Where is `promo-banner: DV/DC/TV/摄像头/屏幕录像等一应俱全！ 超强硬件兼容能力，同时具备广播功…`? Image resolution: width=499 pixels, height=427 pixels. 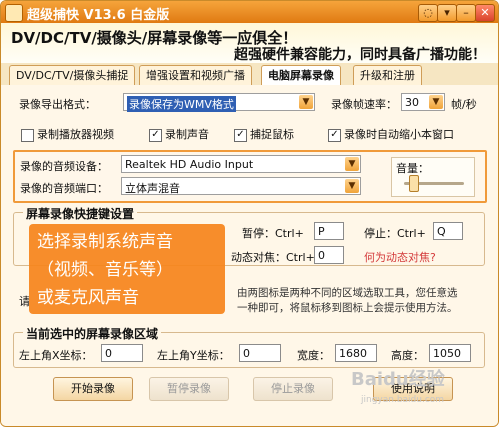
promo-banner: DV/DC/TV/摄像头/屏幕录像等一应俱全！ 超强硬件兼容能力，同时具备广播功… is located at coordinates (249, 43).